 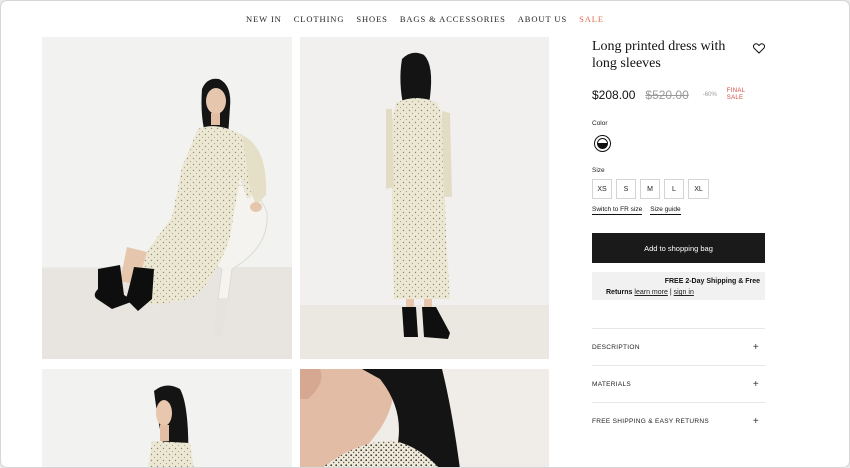 What do you see at coordinates (650, 421) in the screenshot?
I see `accordion-shipping-label: FREE SHIPPING & EASY RETURNS` at bounding box center [650, 421].